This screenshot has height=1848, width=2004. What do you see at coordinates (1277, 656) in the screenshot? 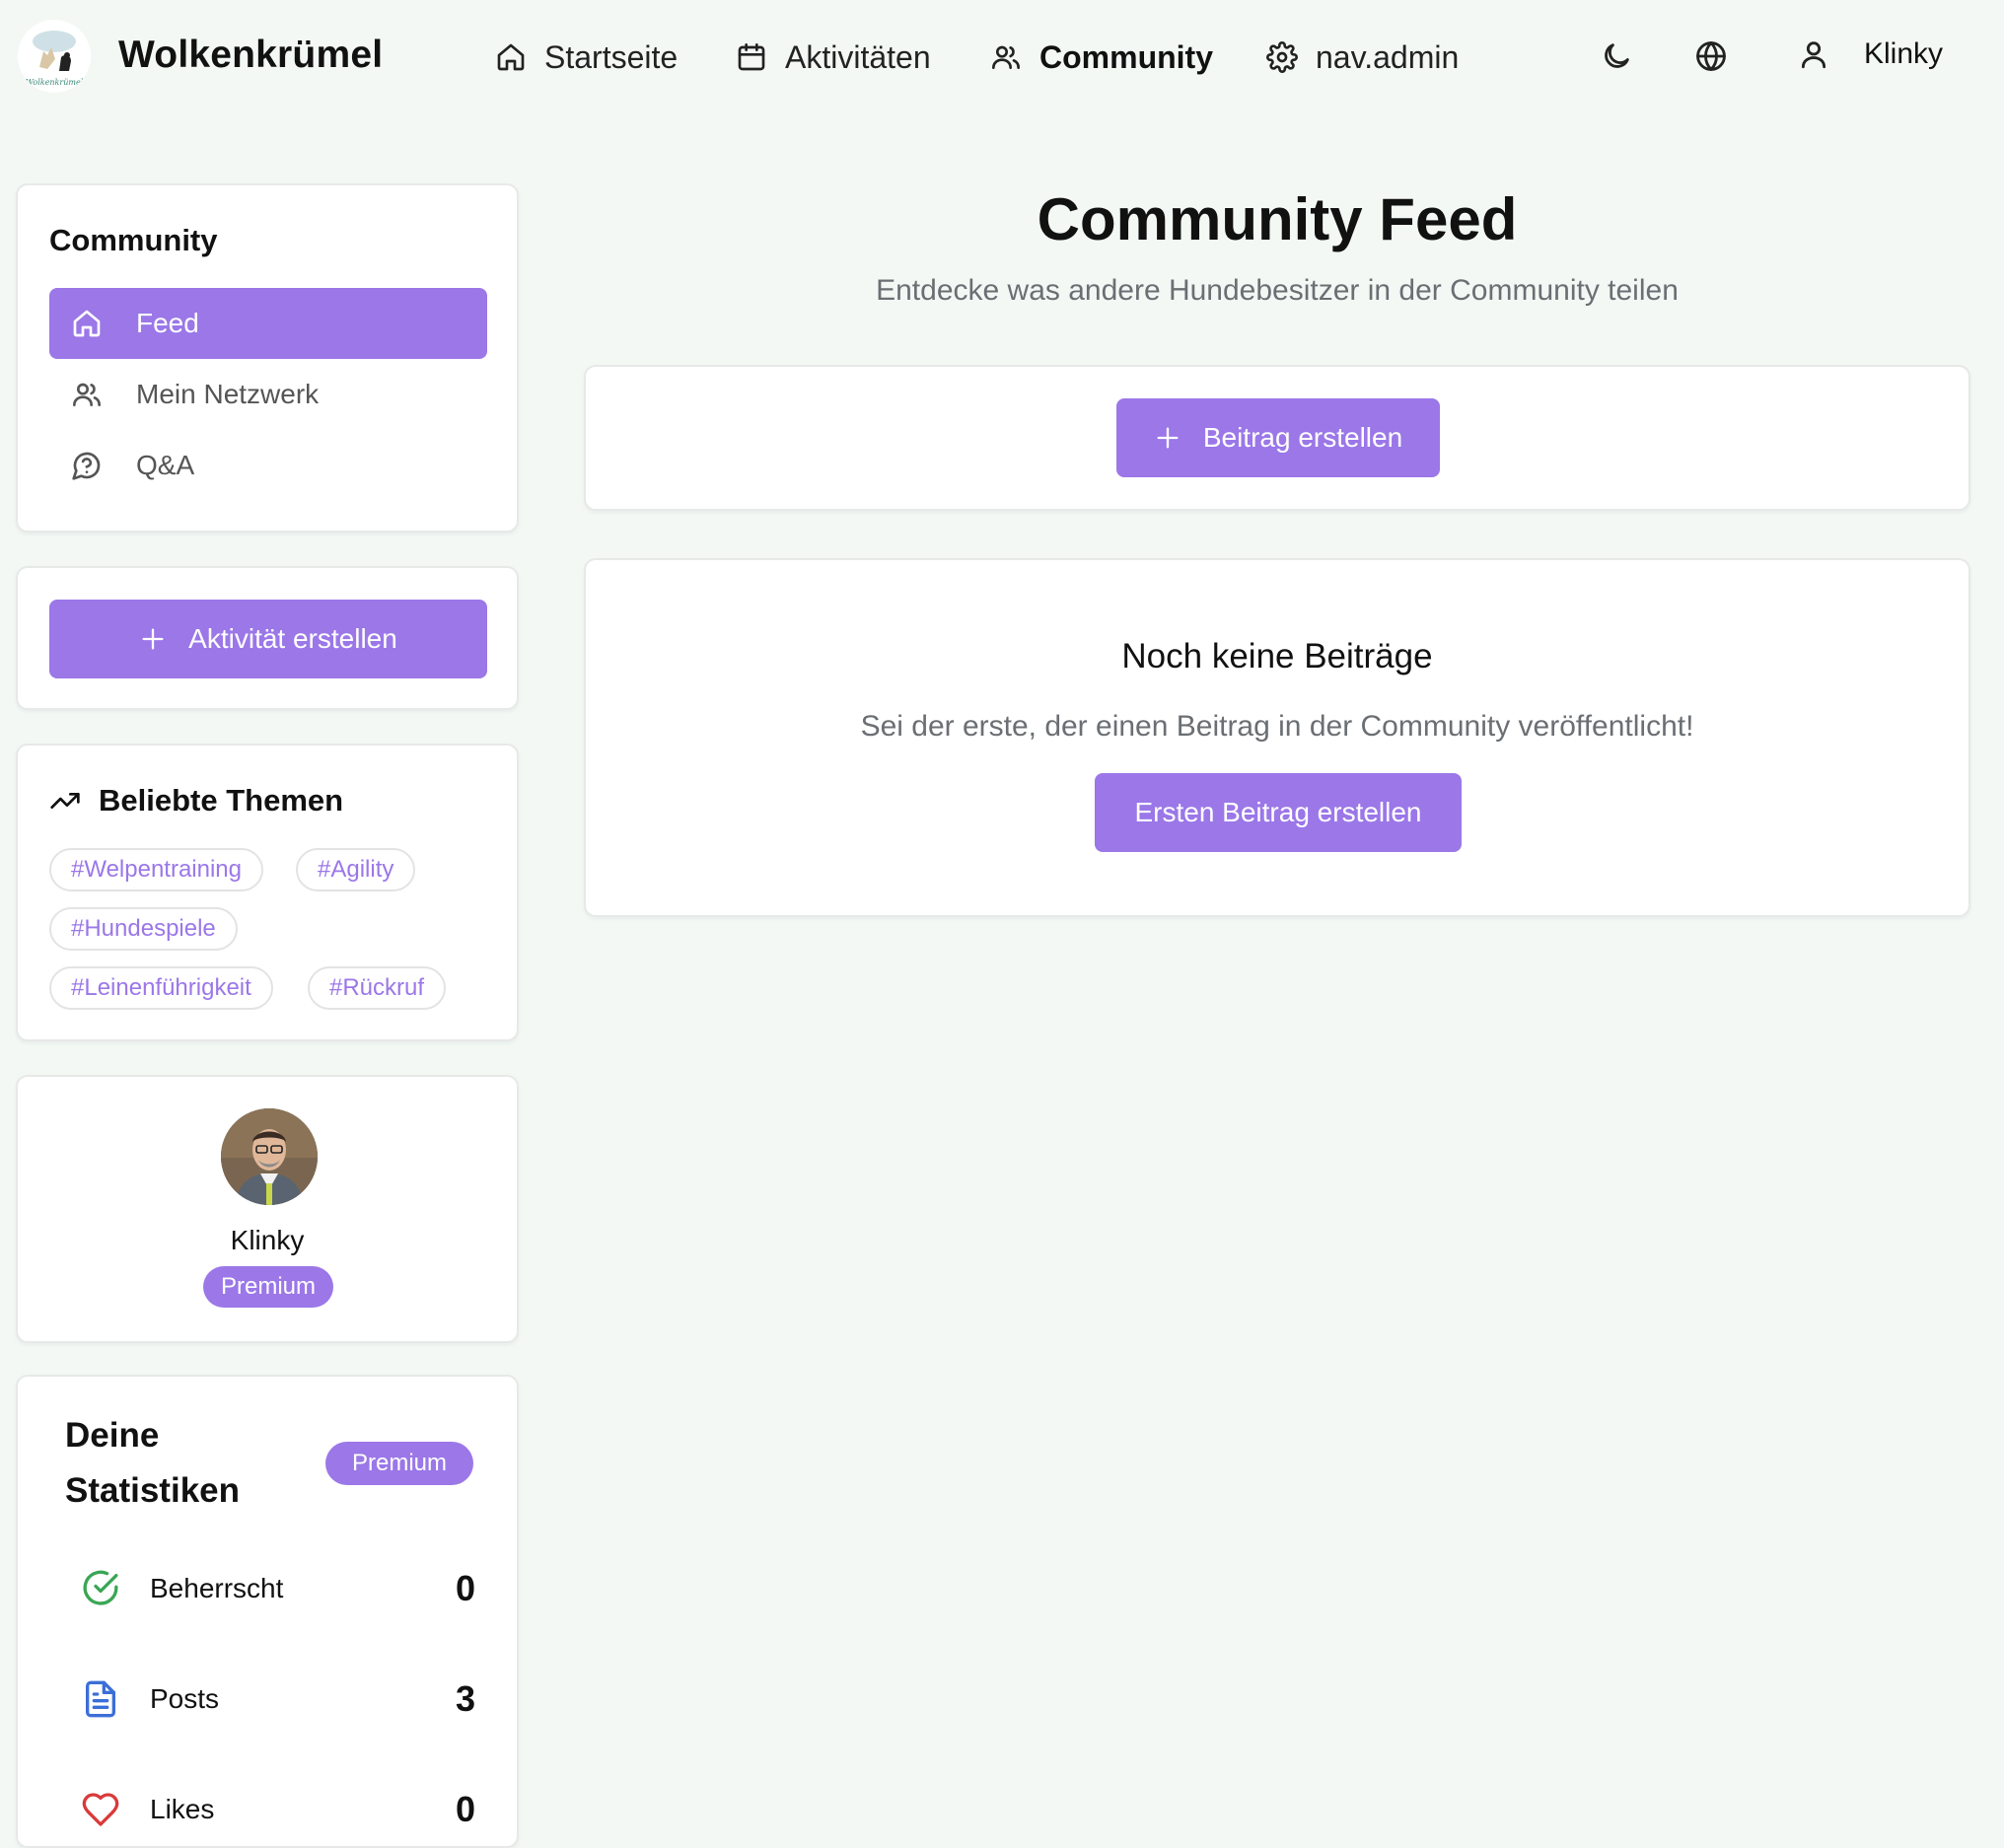
I see `empty-state-title: Noch keine Beiträge` at bounding box center [1277, 656].